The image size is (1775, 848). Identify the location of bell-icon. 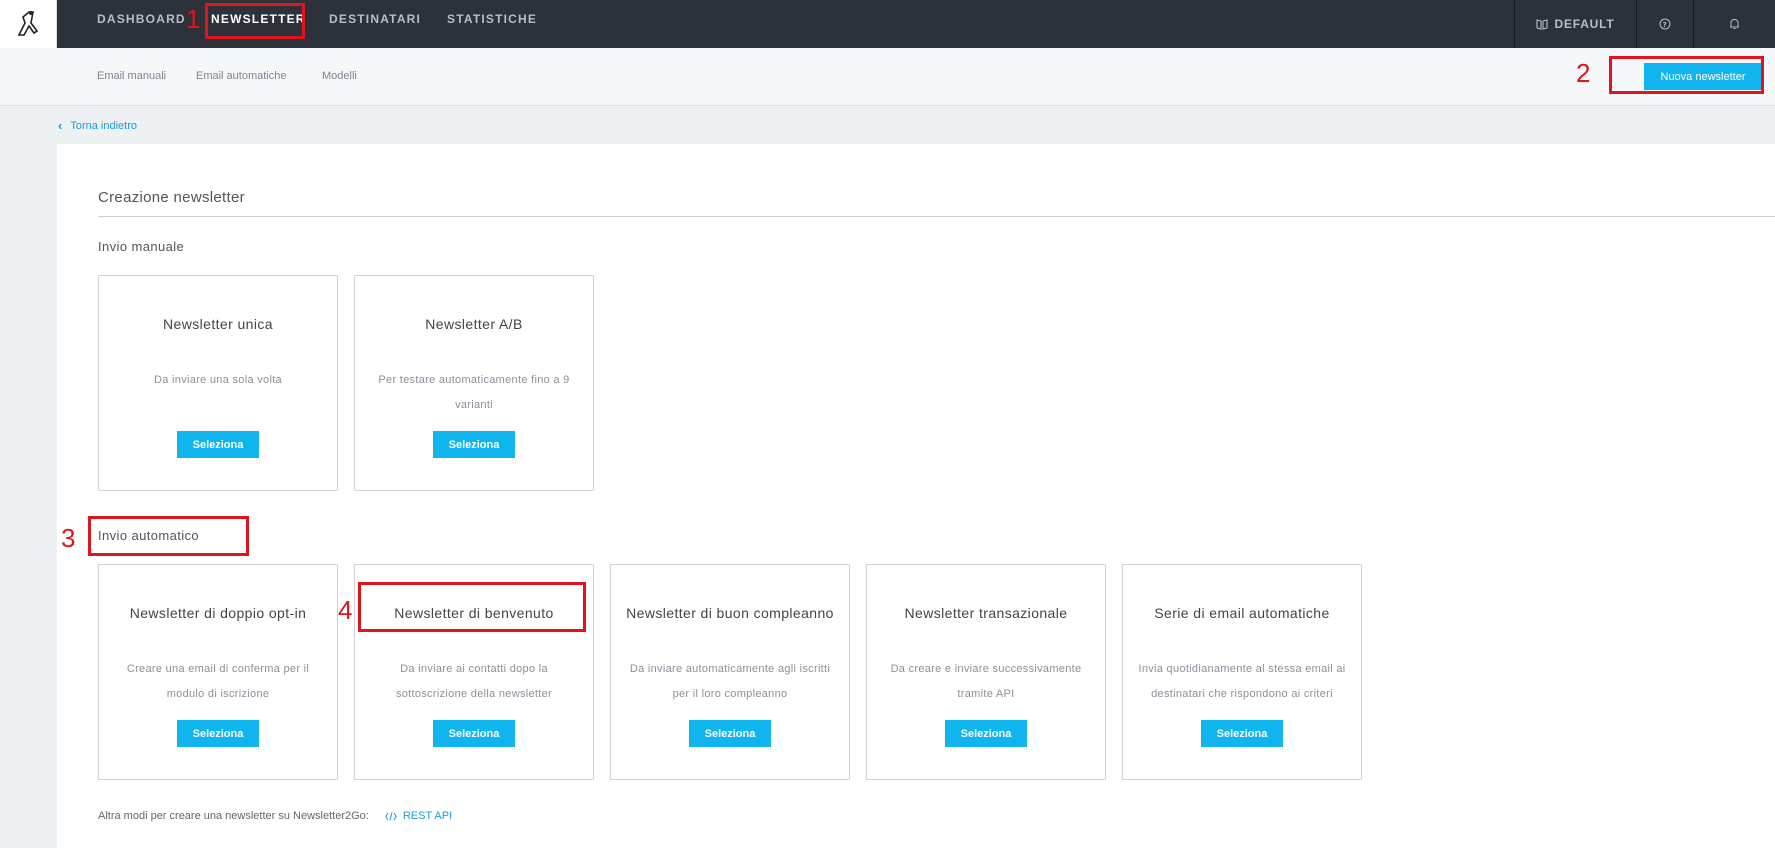
(1734, 23).